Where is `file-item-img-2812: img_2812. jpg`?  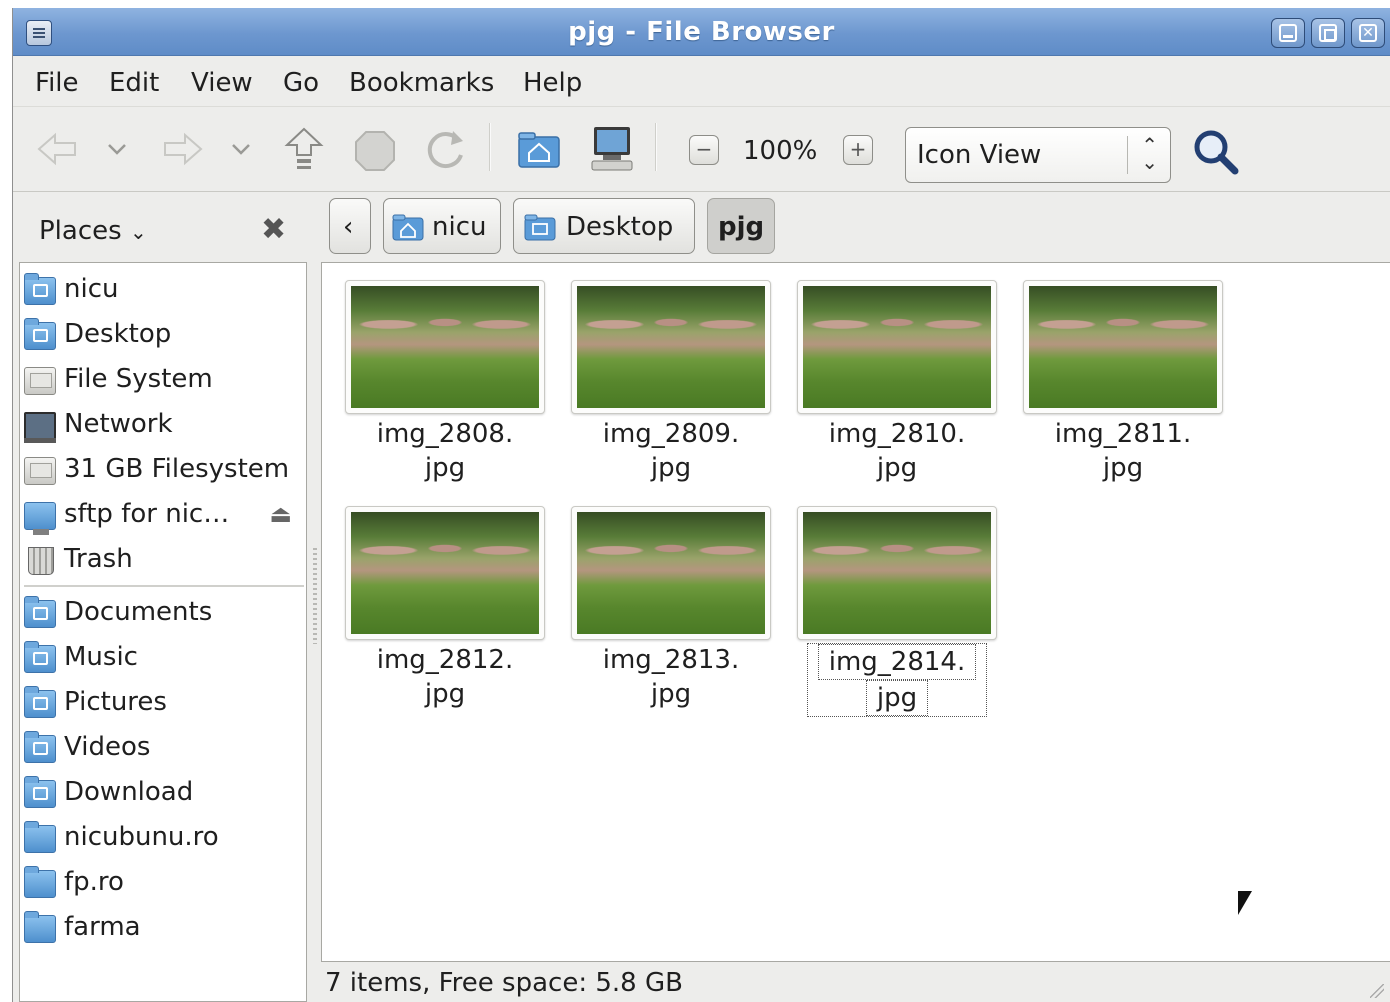 file-item-img-2812: img_2812. jpg is located at coordinates (435, 599).